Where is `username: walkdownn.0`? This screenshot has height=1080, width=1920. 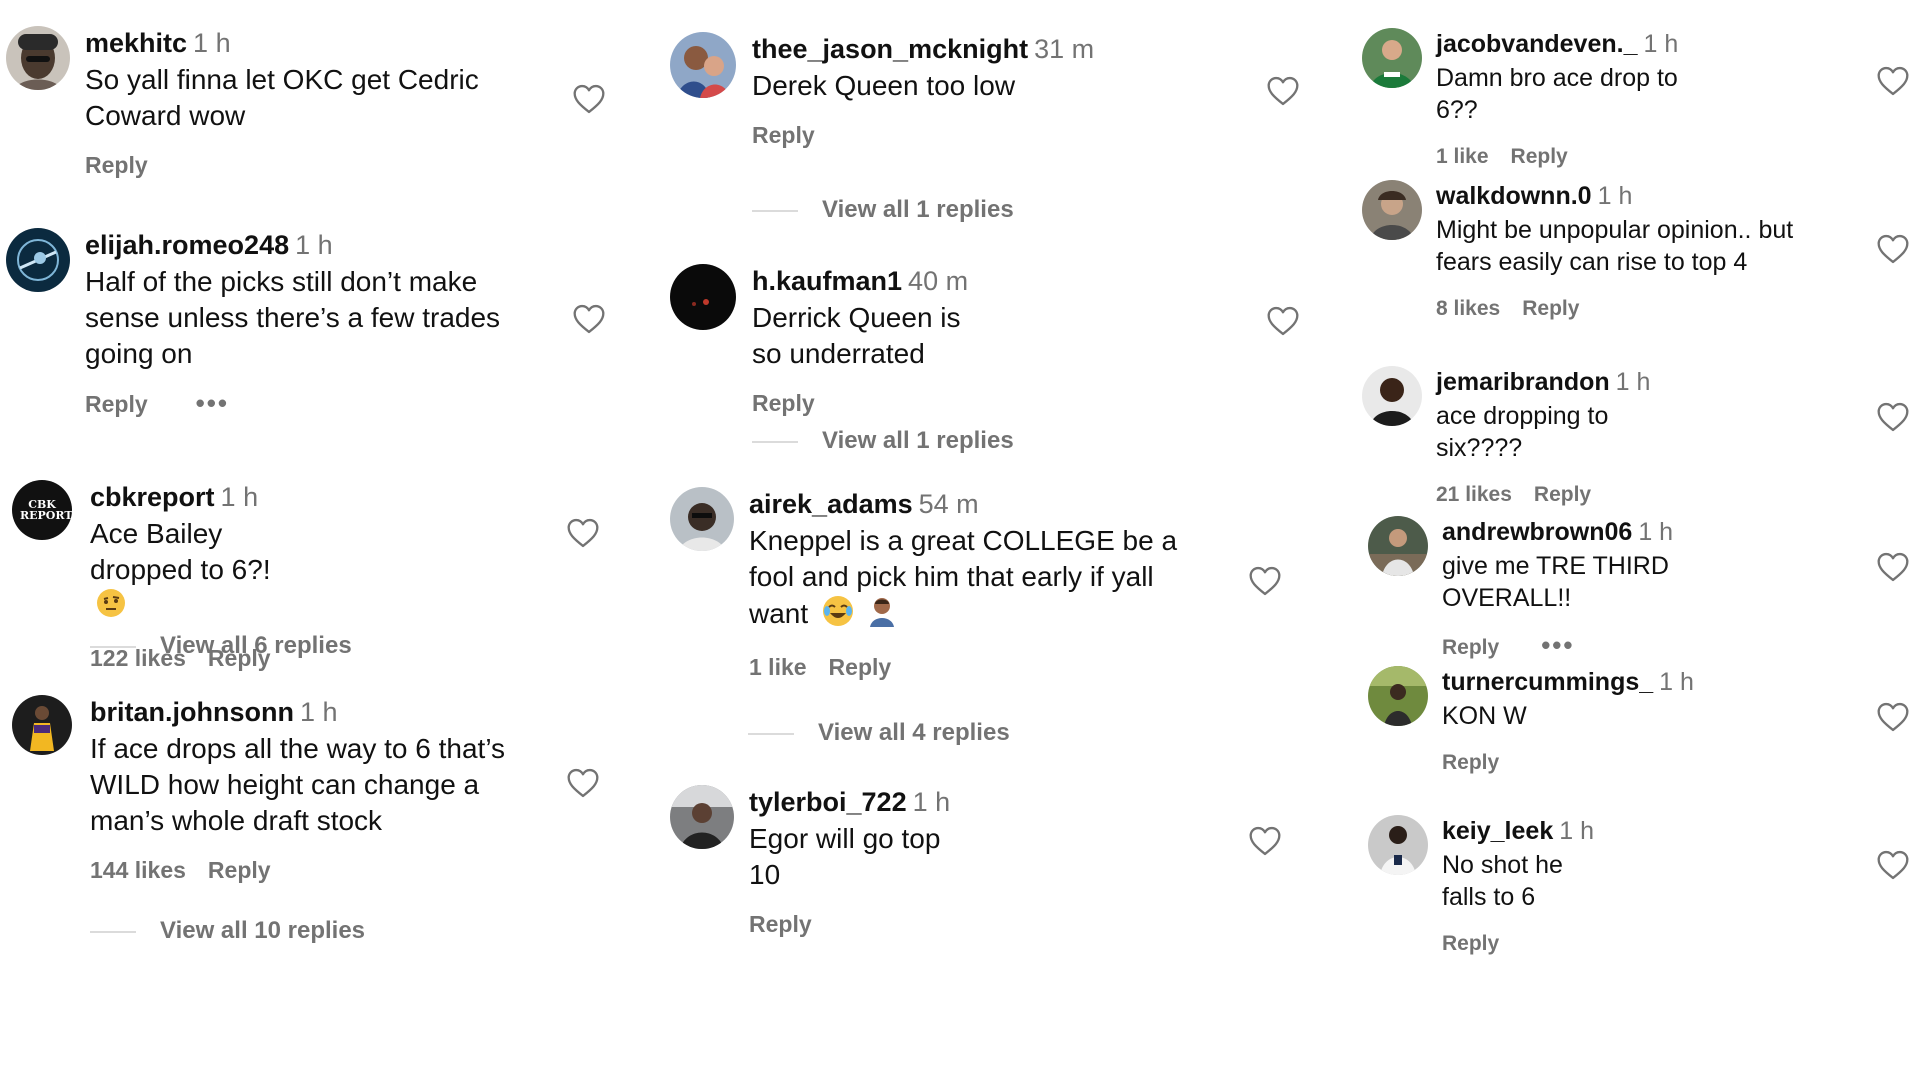 username: walkdownn.0 is located at coordinates (1514, 196).